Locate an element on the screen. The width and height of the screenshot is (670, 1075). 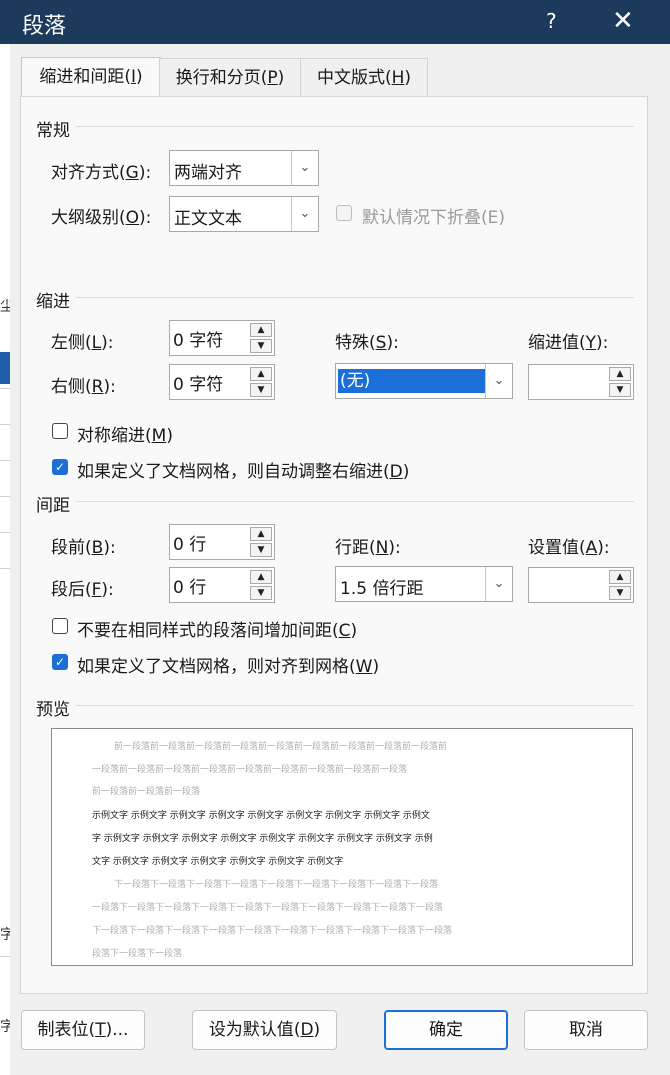
outline-select: 正文文本 ⌄ is located at coordinates (244, 214).